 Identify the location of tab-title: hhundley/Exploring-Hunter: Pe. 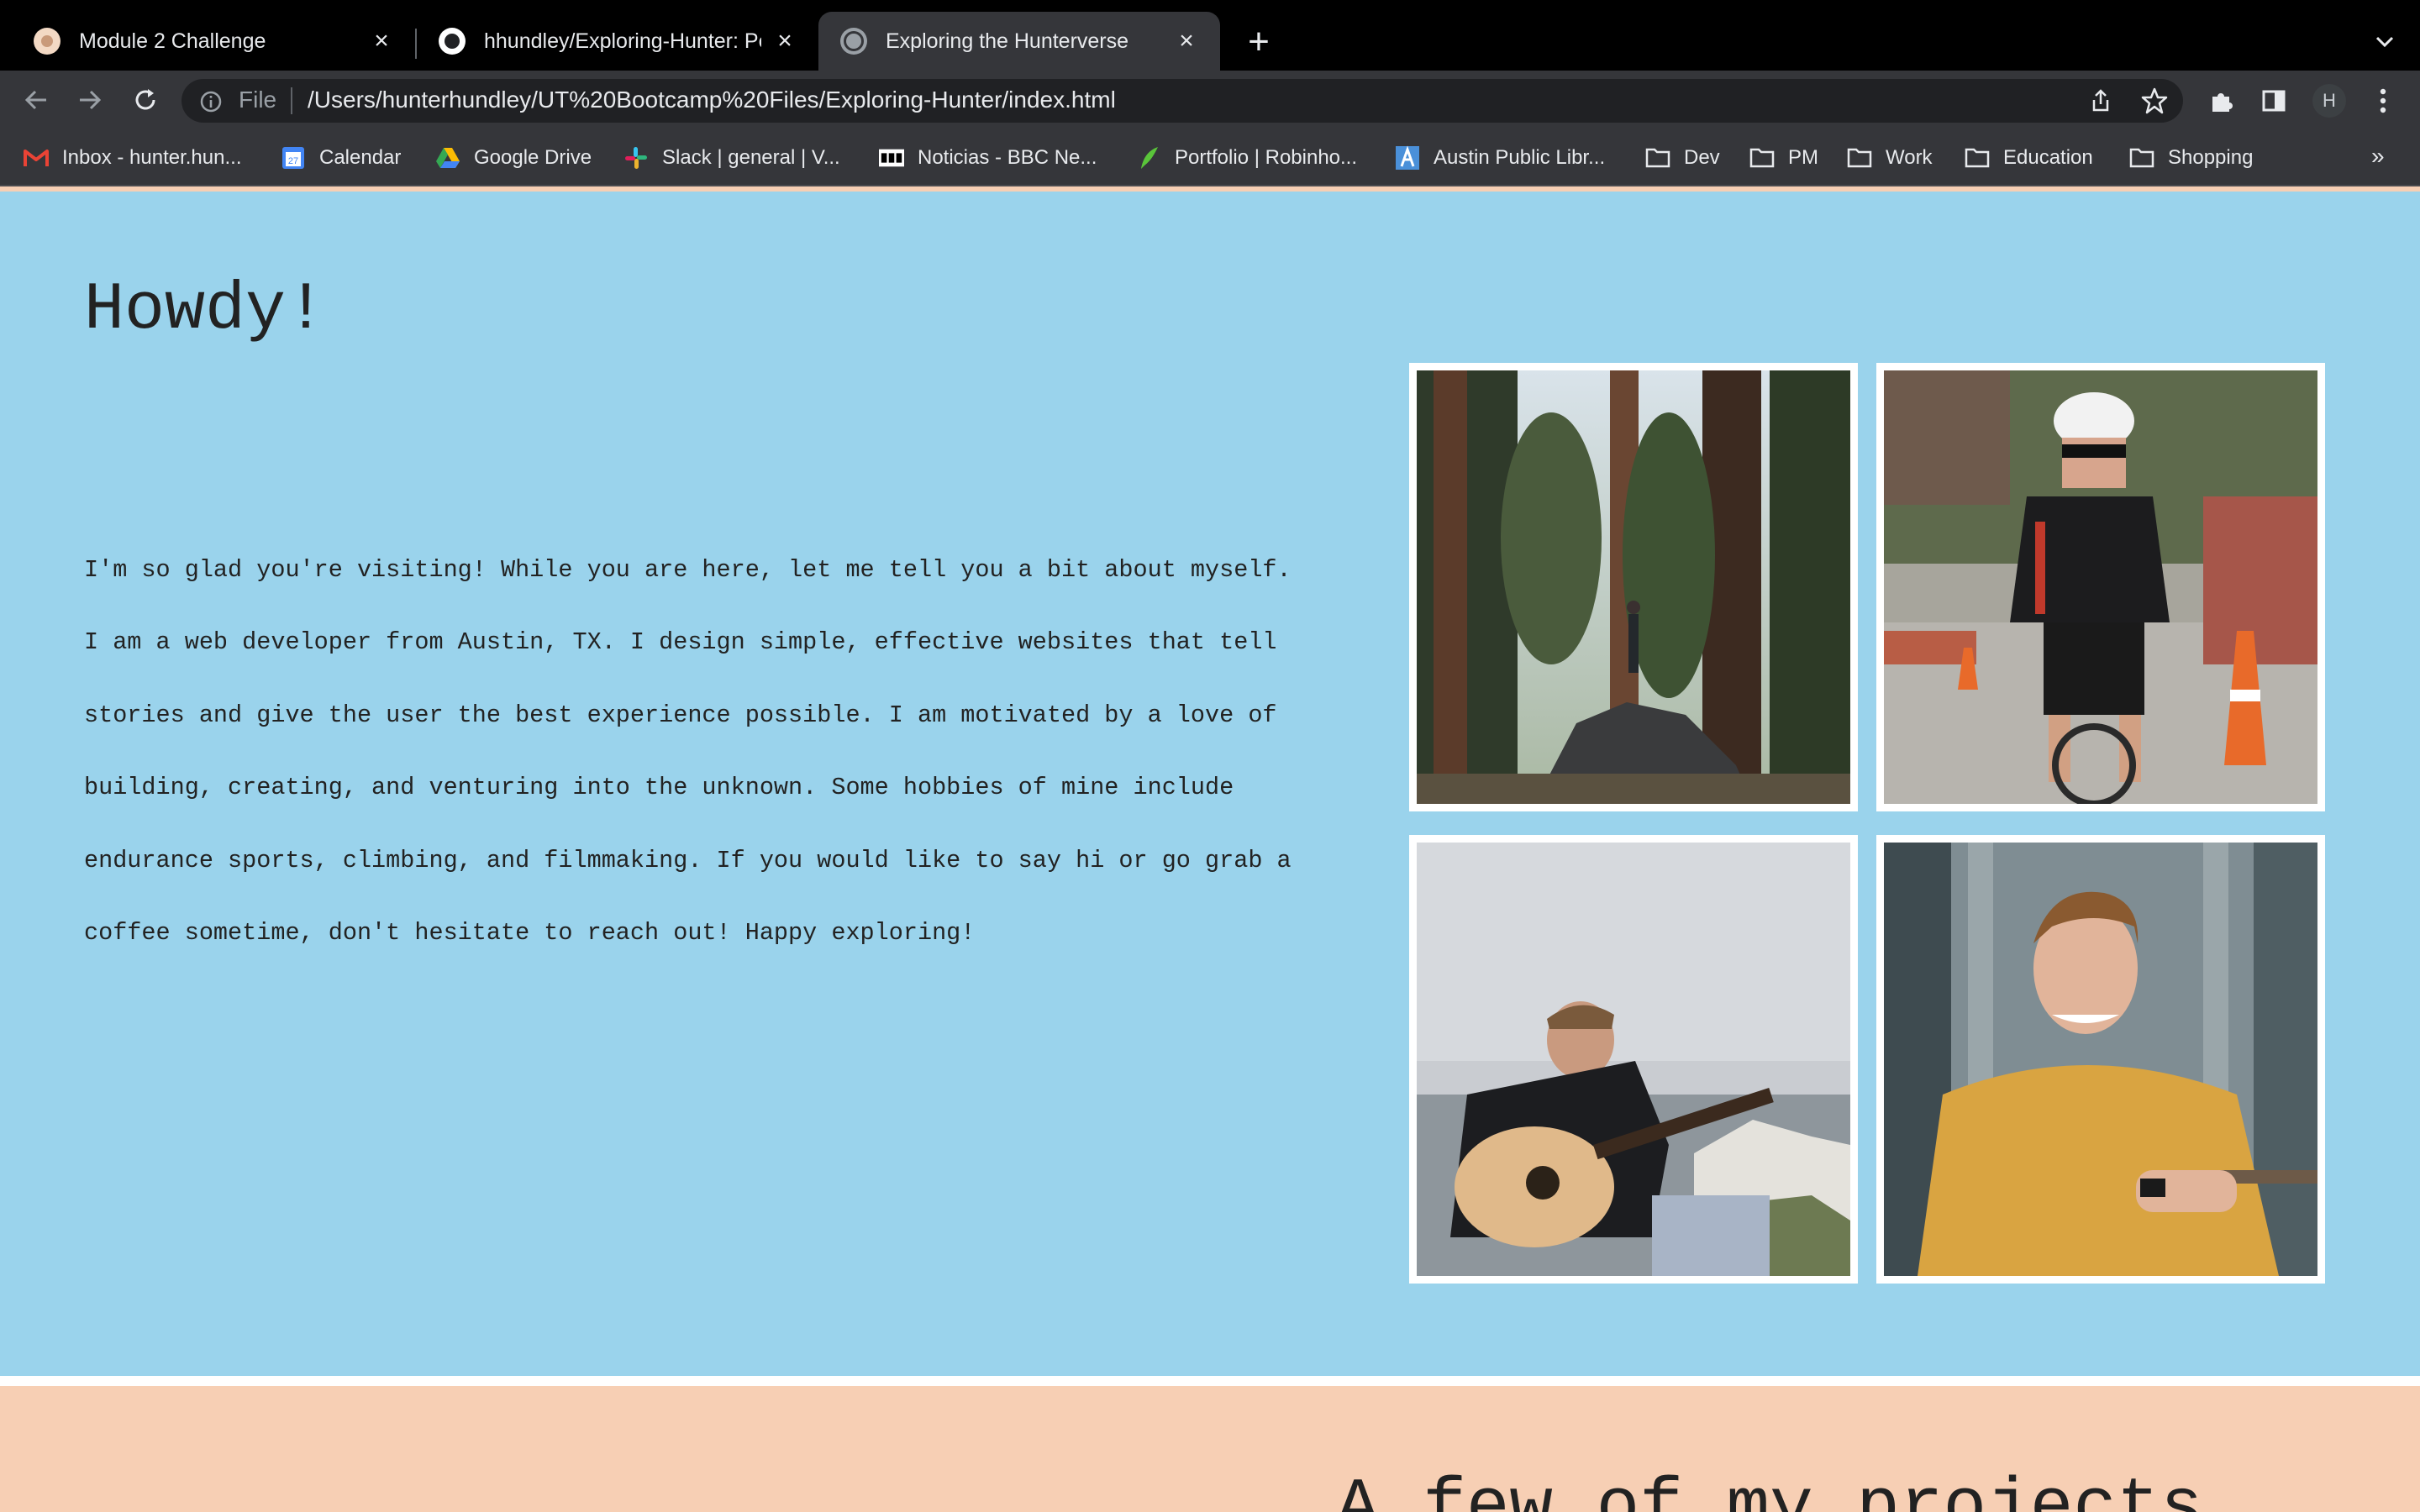
(622, 41).